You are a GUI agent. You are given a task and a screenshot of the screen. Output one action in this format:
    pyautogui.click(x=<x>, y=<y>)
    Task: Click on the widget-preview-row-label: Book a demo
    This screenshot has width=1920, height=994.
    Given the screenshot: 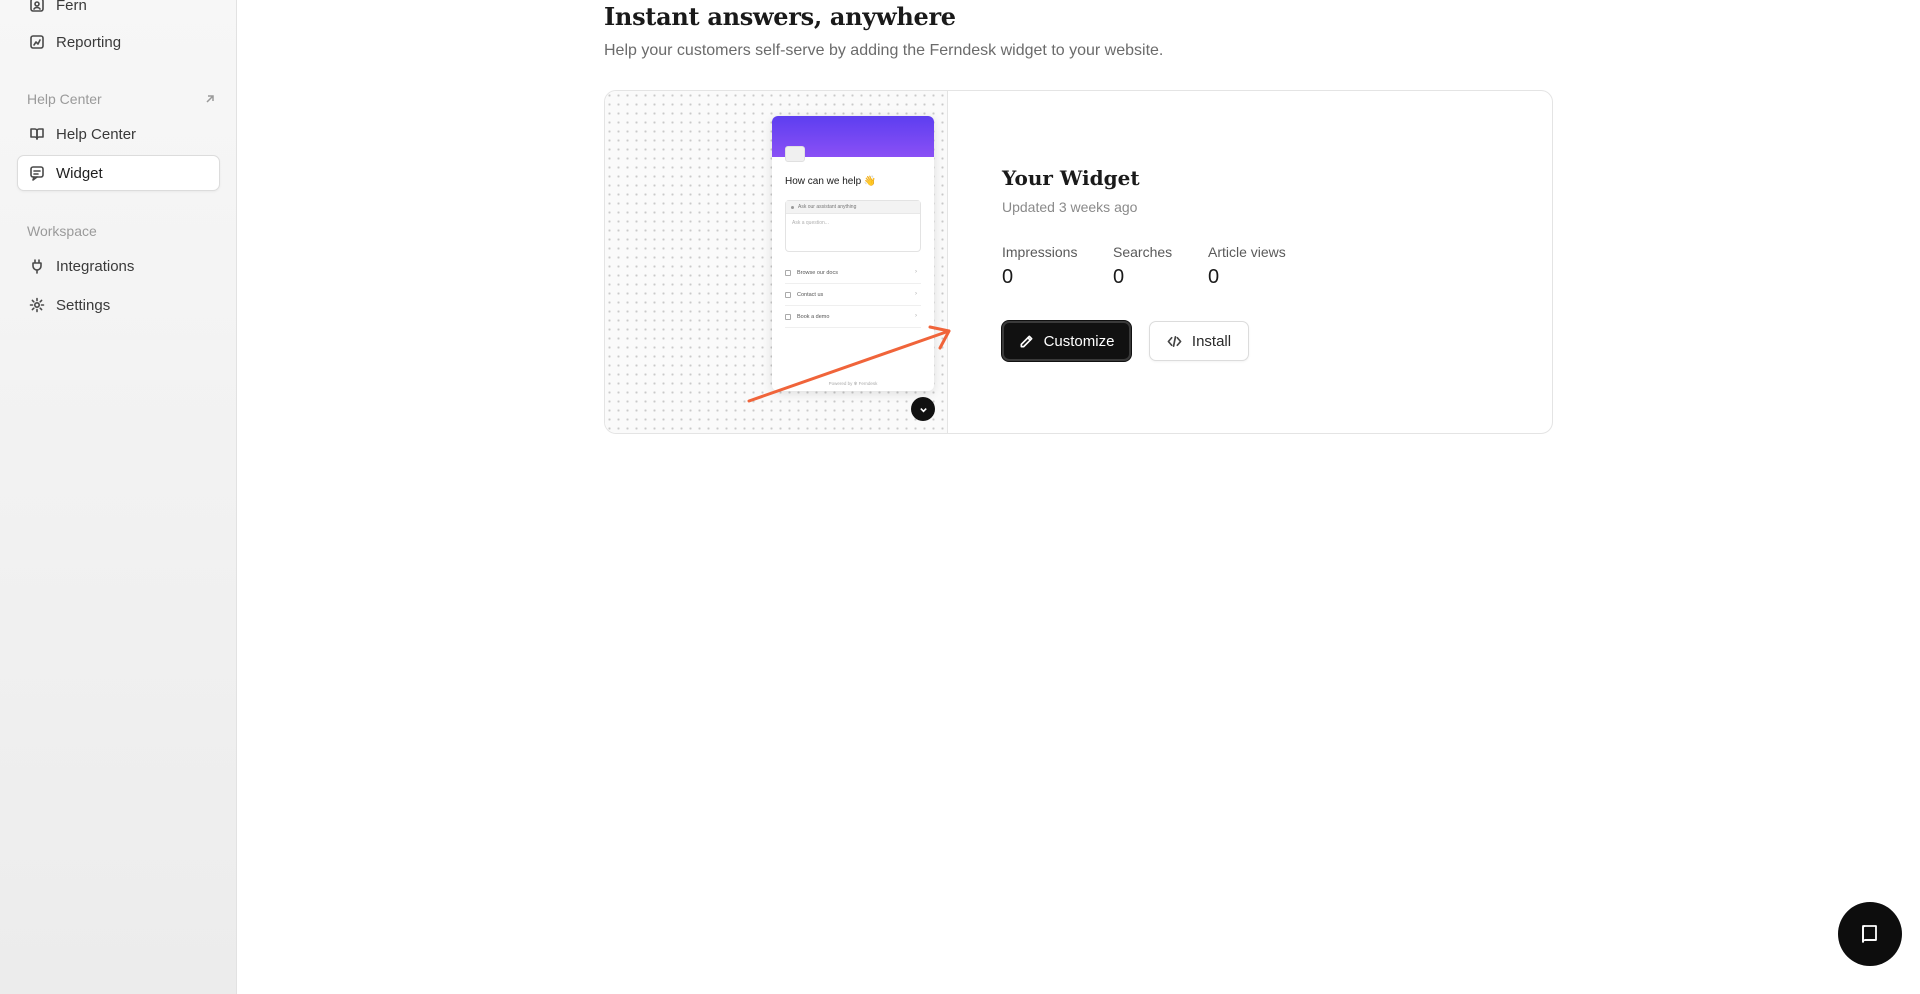 What is the action you would take?
    pyautogui.click(x=813, y=316)
    